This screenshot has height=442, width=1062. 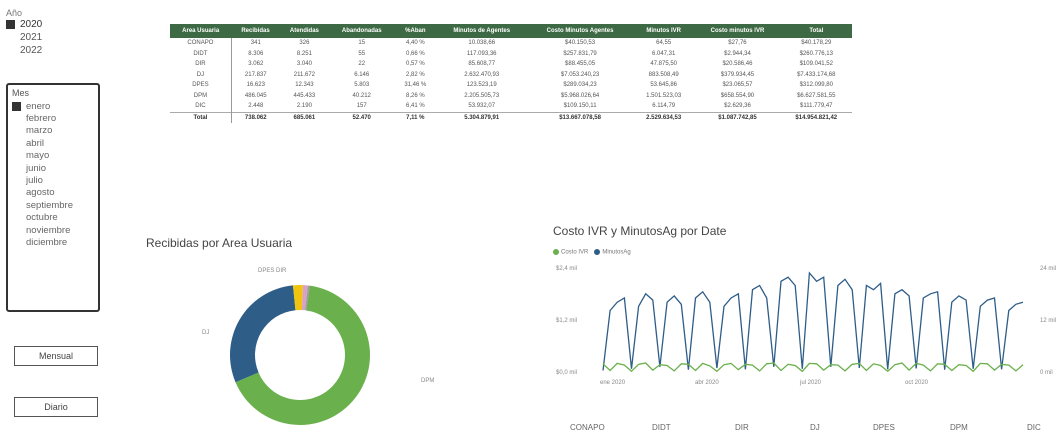 I want to click on month-option: diciembre, so click(x=53, y=242).